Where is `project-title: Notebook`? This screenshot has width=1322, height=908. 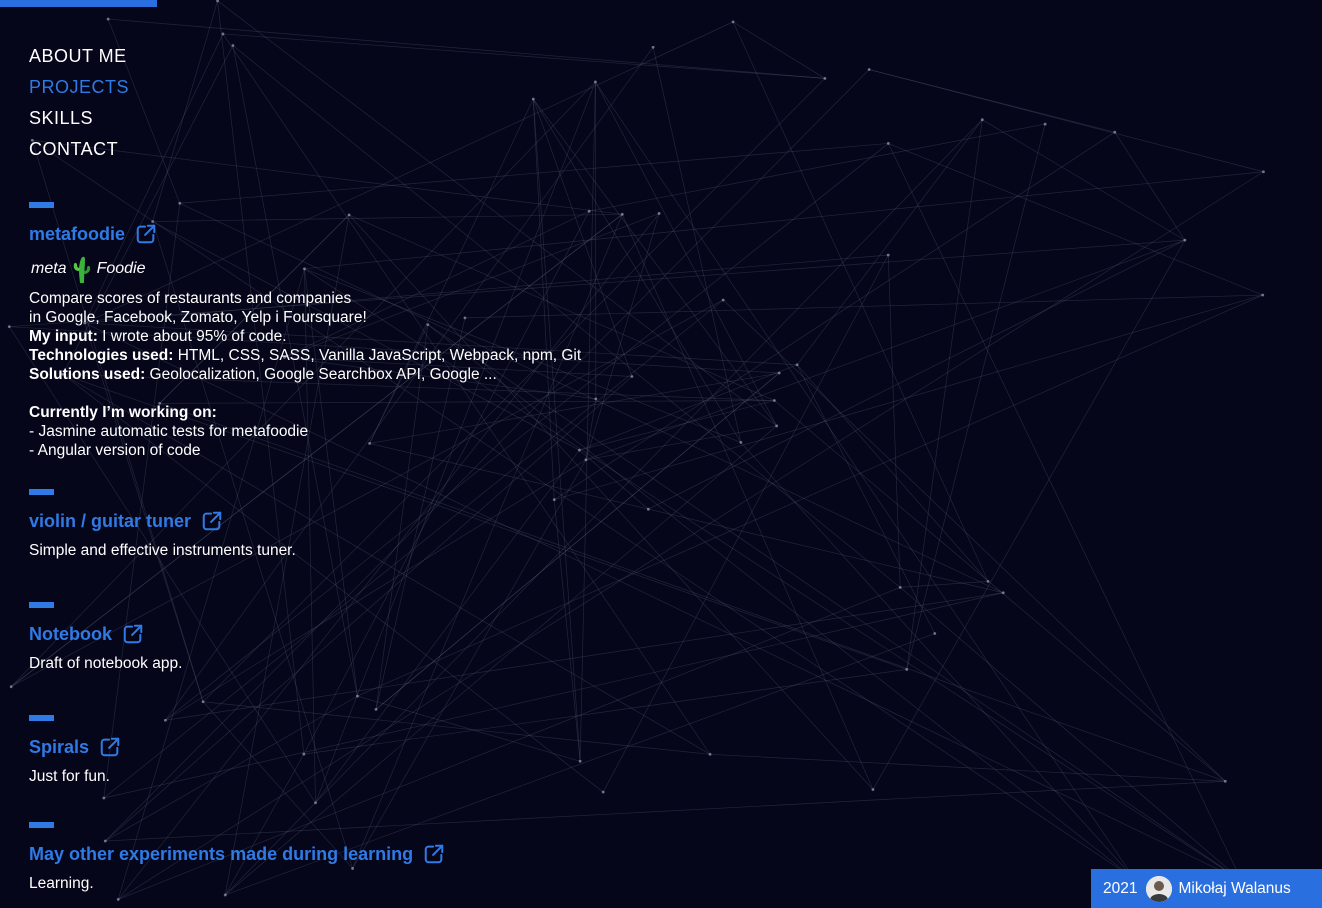 project-title: Notebook is located at coordinates (70, 634).